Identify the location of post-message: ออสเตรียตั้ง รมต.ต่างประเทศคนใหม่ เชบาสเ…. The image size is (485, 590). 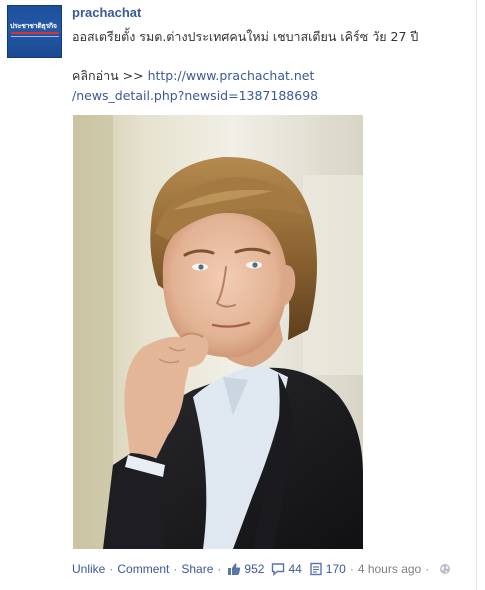
(245, 36).